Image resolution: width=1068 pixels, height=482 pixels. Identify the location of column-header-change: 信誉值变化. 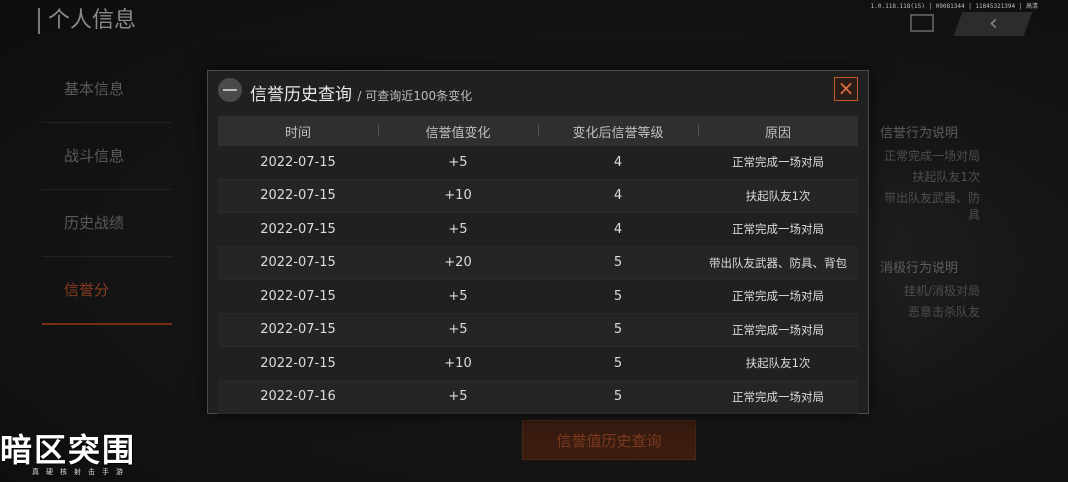
(458, 131).